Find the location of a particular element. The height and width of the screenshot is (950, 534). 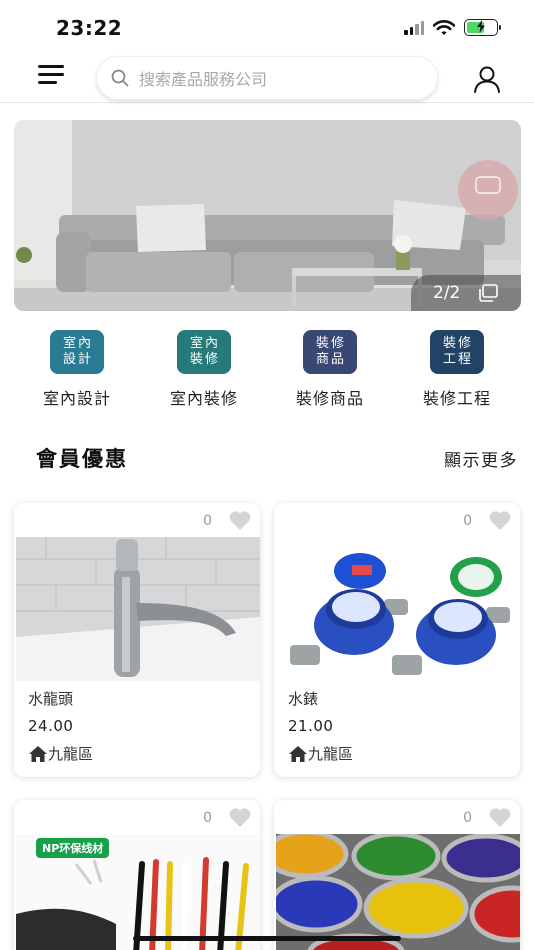

category-interior-renovation: 室內 裝修 室內裝修 is located at coordinates (204, 369).